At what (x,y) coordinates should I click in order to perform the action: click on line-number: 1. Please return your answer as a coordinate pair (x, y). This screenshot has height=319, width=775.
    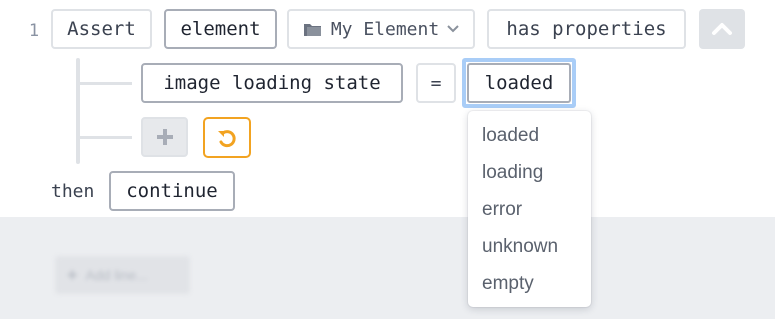
    Looking at the image, I should click on (34, 31).